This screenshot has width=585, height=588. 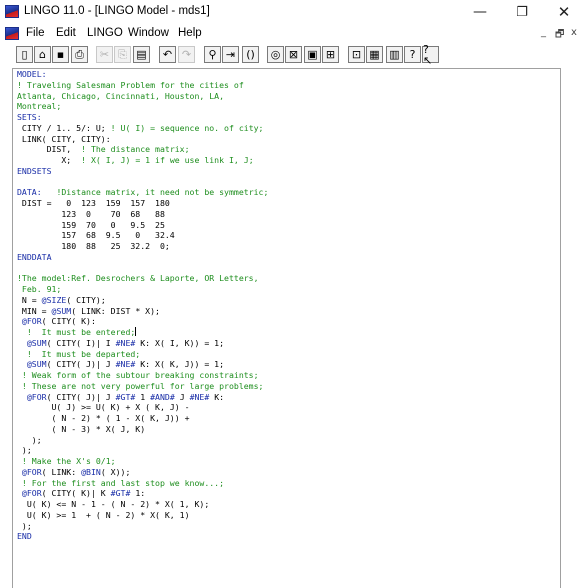 I want to click on matrix-picture-icon: ▣, so click(x=312, y=54).